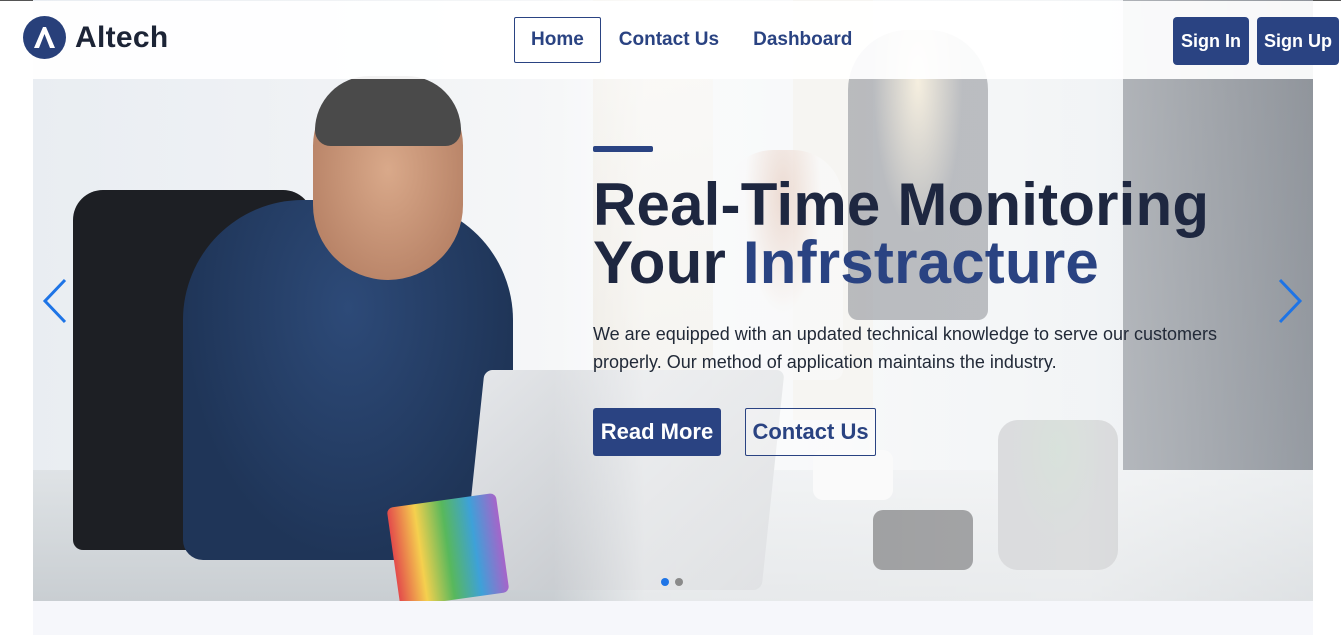 The height and width of the screenshot is (635, 1341). What do you see at coordinates (920, 262) in the screenshot?
I see `hero-title-accent: Infrstracture` at bounding box center [920, 262].